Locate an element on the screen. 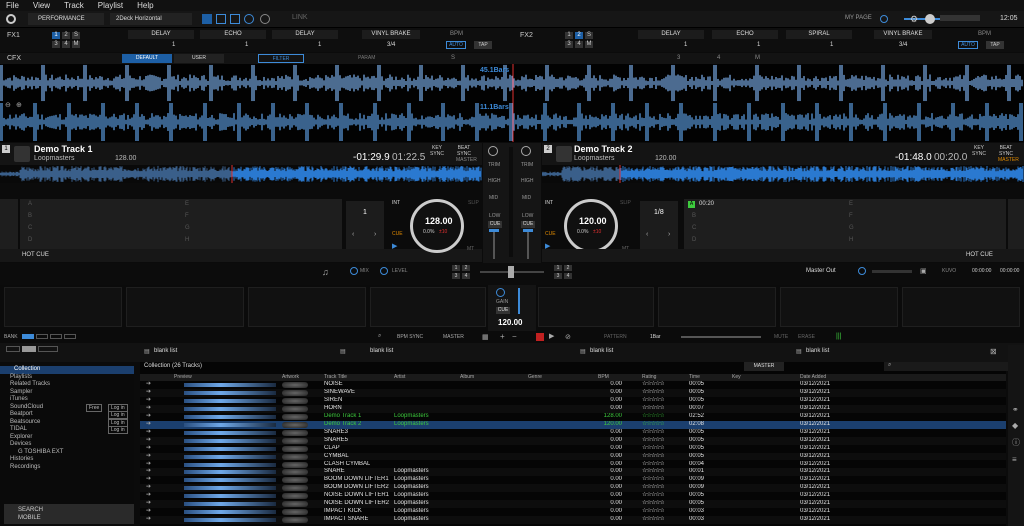 Image resolution: width=1024 pixels, height=526 pixels. cue2-ch4: 4 is located at coordinates (568, 276).